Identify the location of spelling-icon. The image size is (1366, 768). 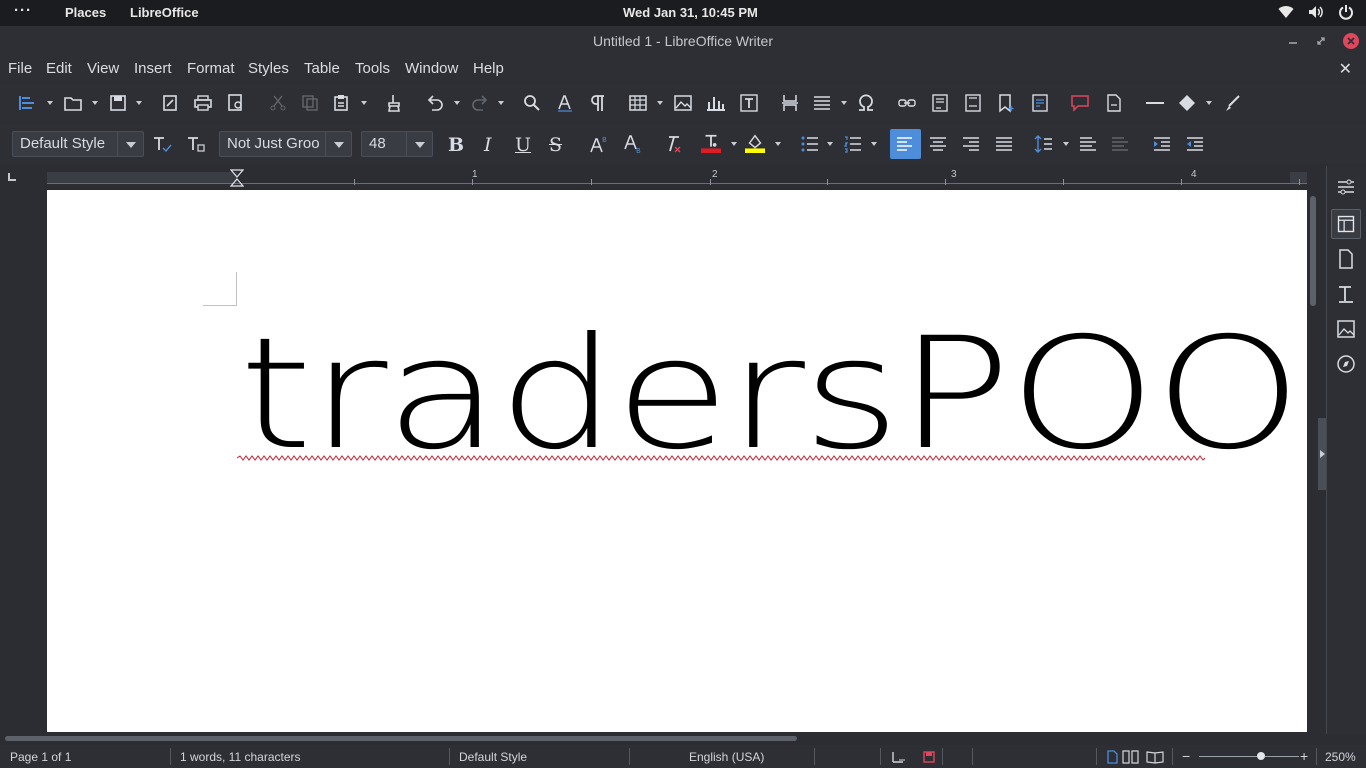
(565, 103).